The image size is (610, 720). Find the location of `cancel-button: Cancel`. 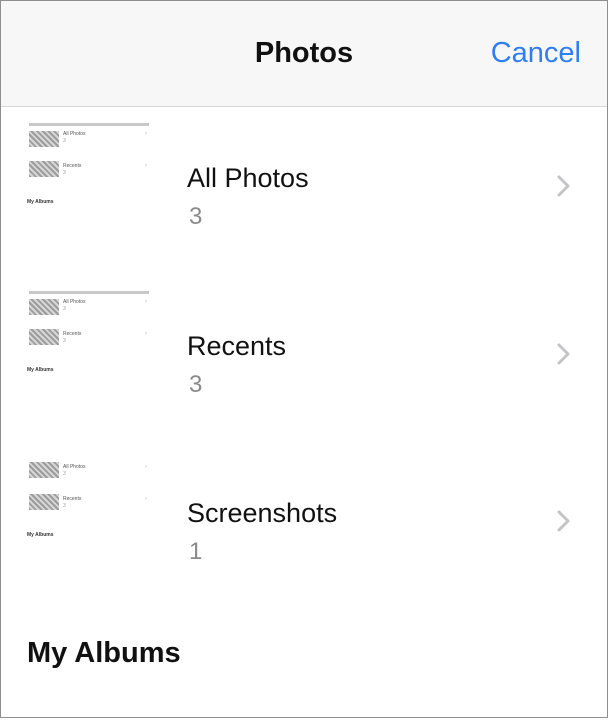

cancel-button: Cancel is located at coordinates (536, 53).